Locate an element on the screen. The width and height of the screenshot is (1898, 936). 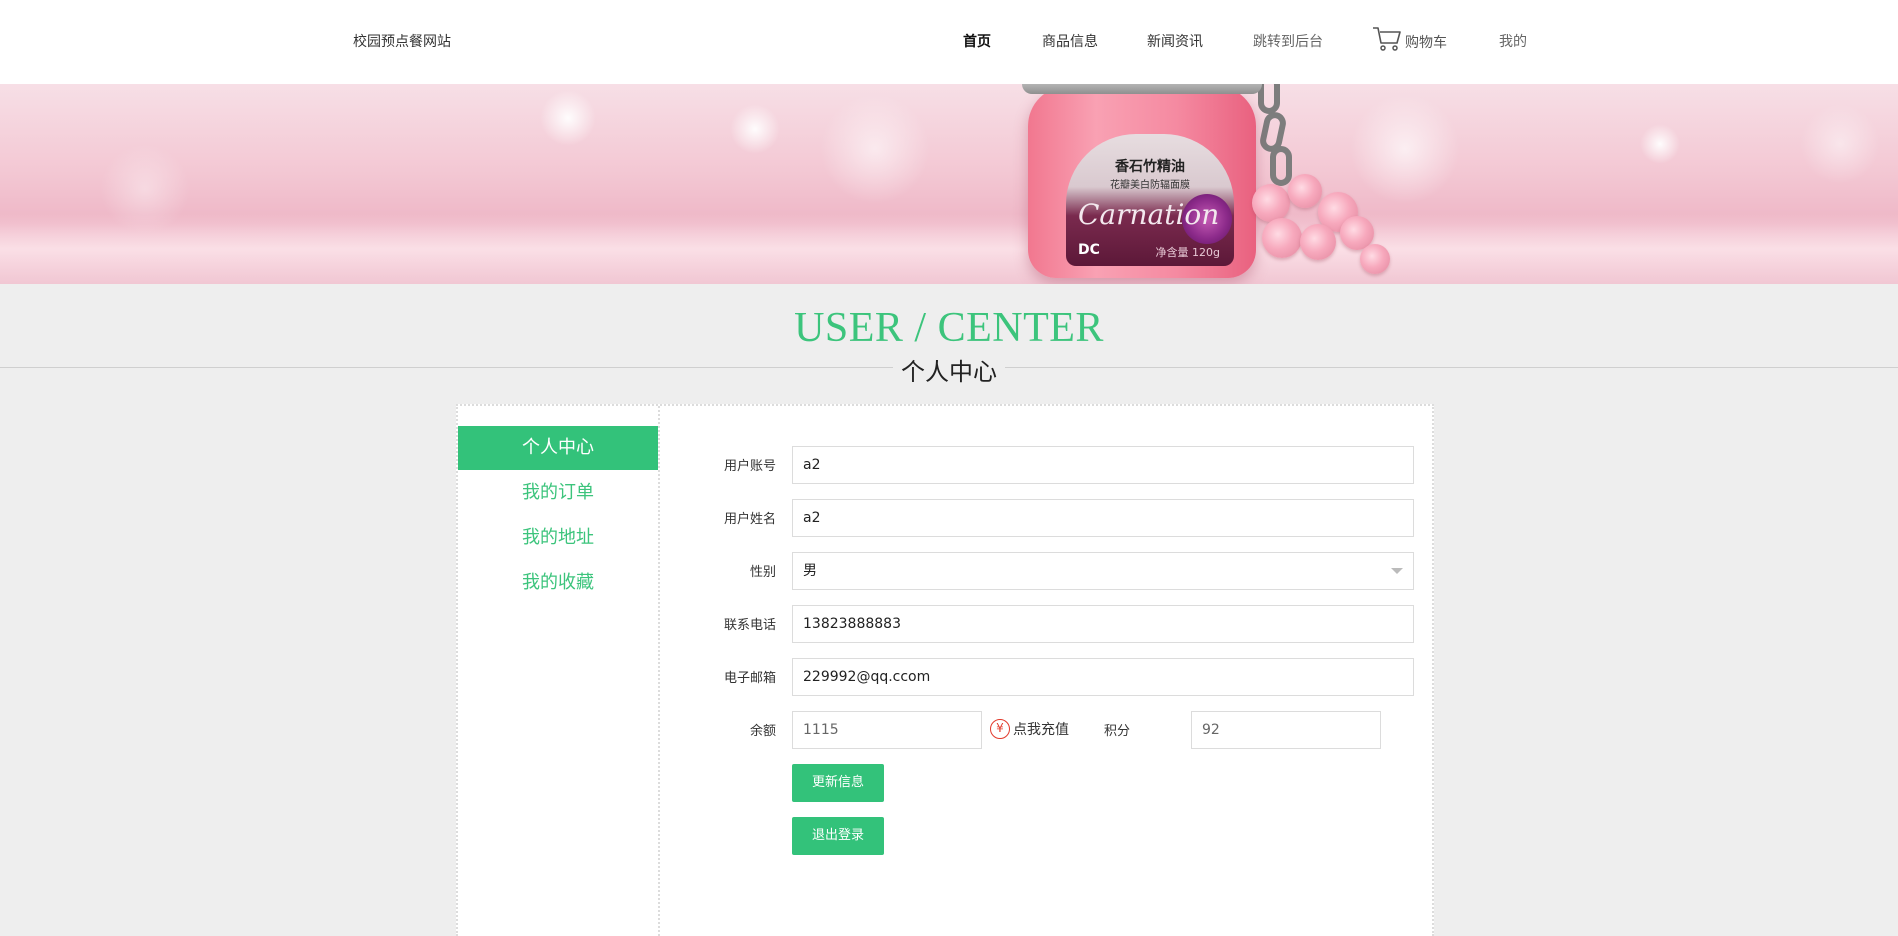
logout-button: 退出登录 is located at coordinates (838, 836).